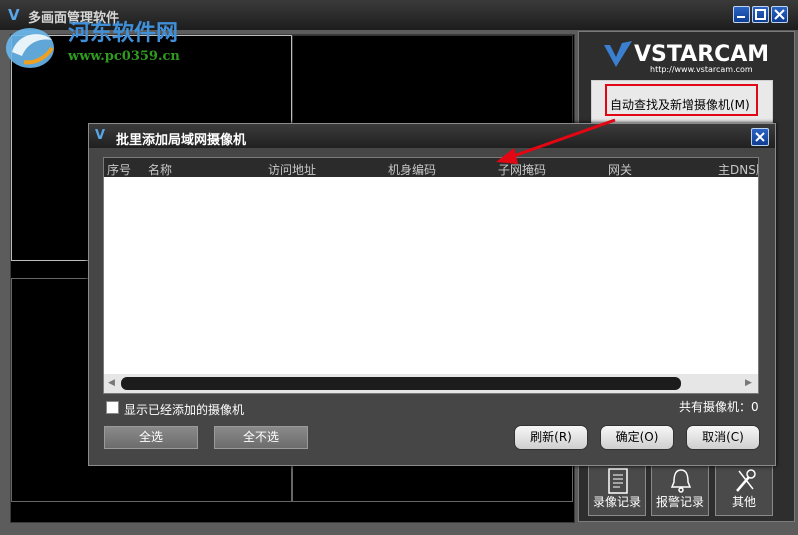  Describe the element at coordinates (741, 17) in the screenshot. I see `minimize-icon` at that location.